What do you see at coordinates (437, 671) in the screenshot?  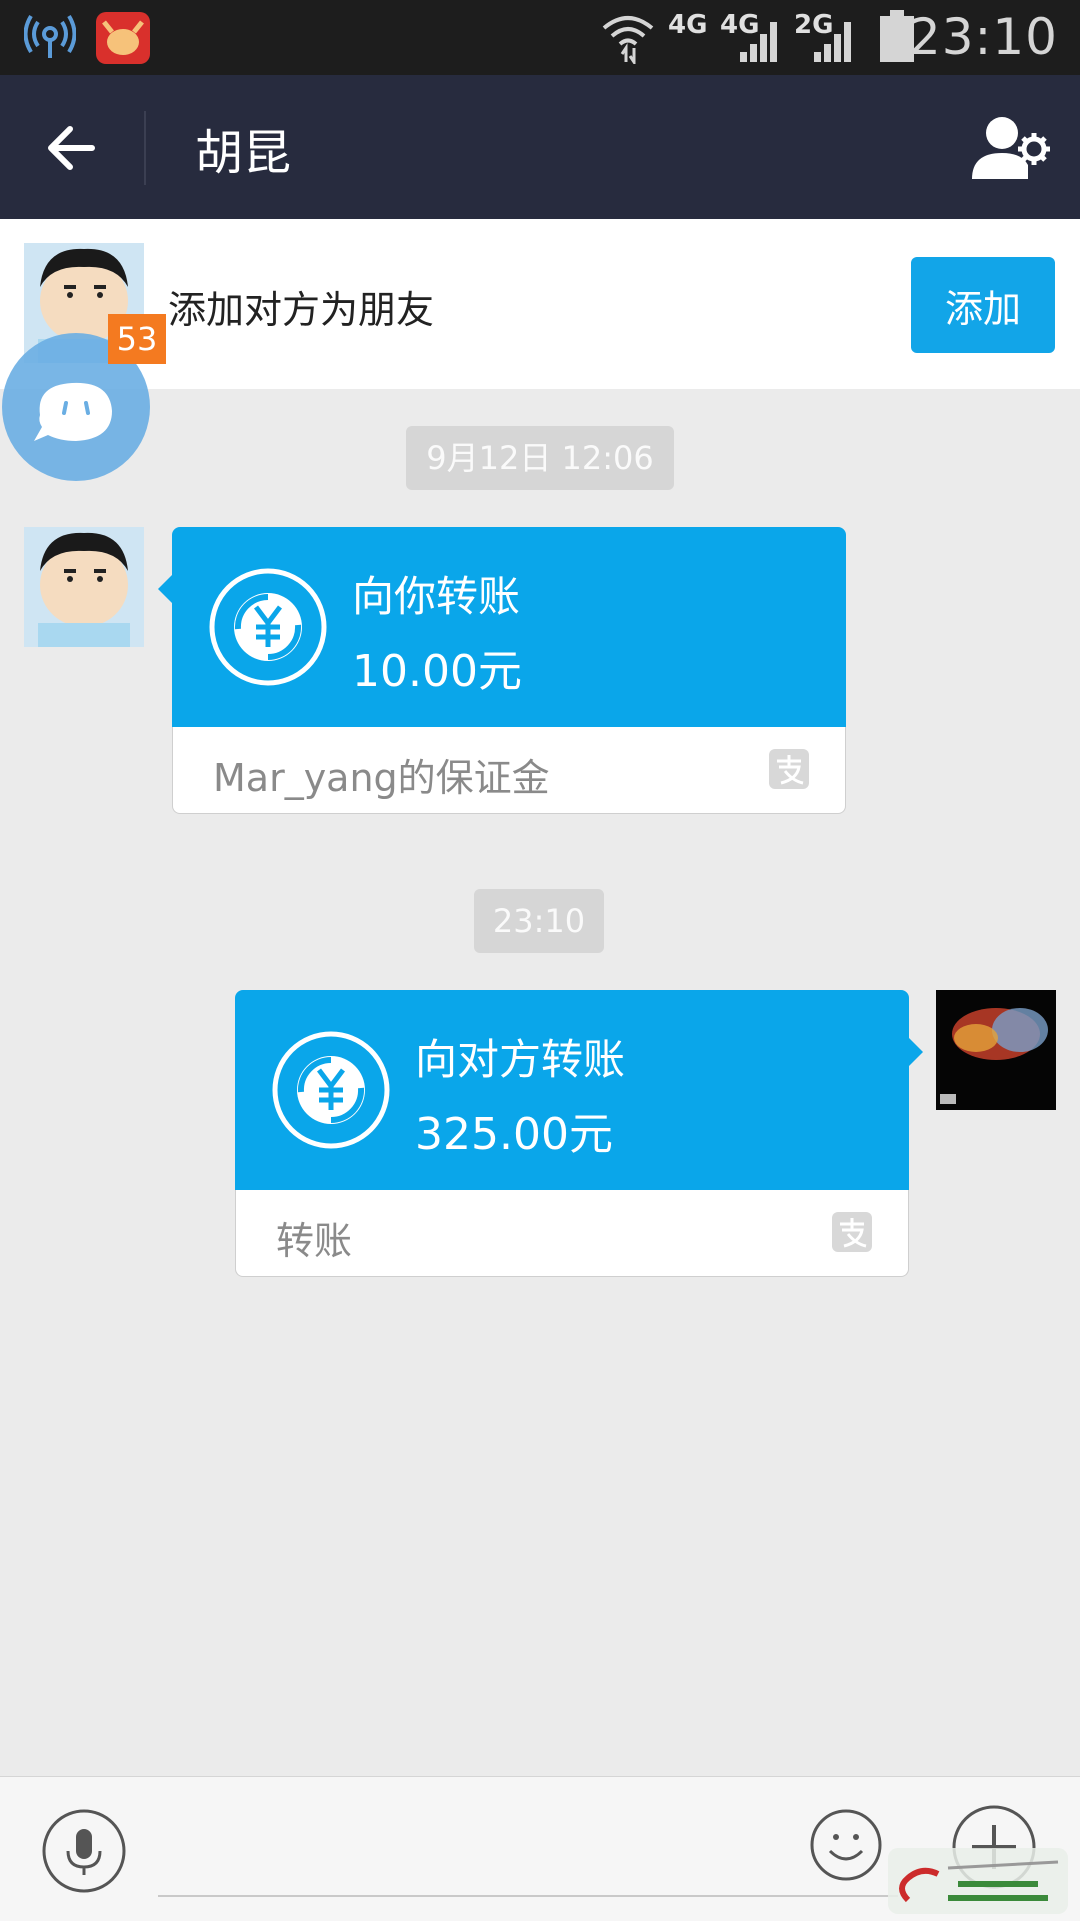 I see `transfer-amount: 10.00元` at bounding box center [437, 671].